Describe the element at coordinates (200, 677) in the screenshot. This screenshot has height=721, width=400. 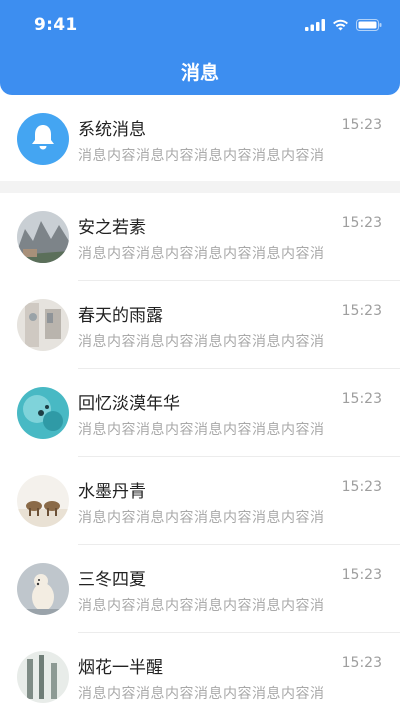
I see `conversation-row: 烟花一半醒 消息内容消息内容消息内容消息内容消息内容 15:23` at that location.